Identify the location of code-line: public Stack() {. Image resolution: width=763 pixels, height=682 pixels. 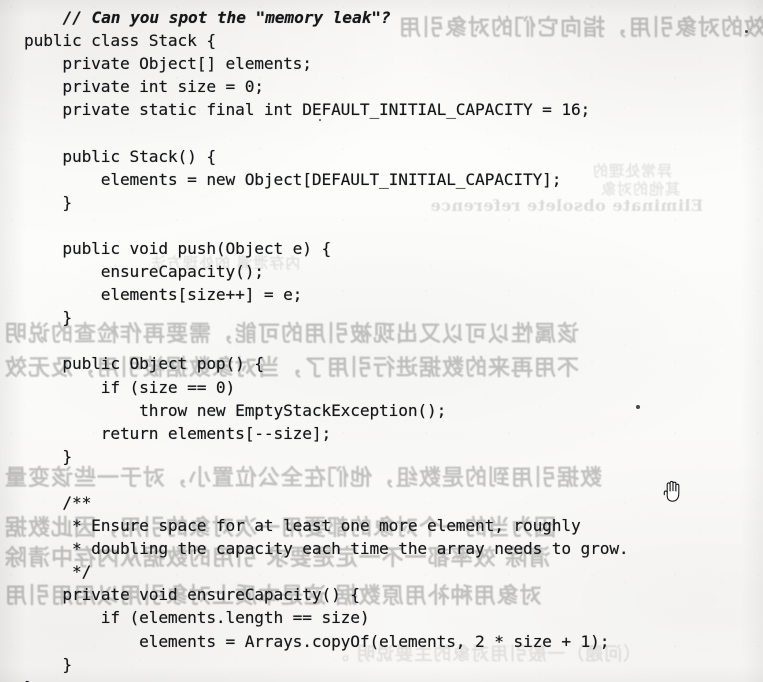
(120, 156).